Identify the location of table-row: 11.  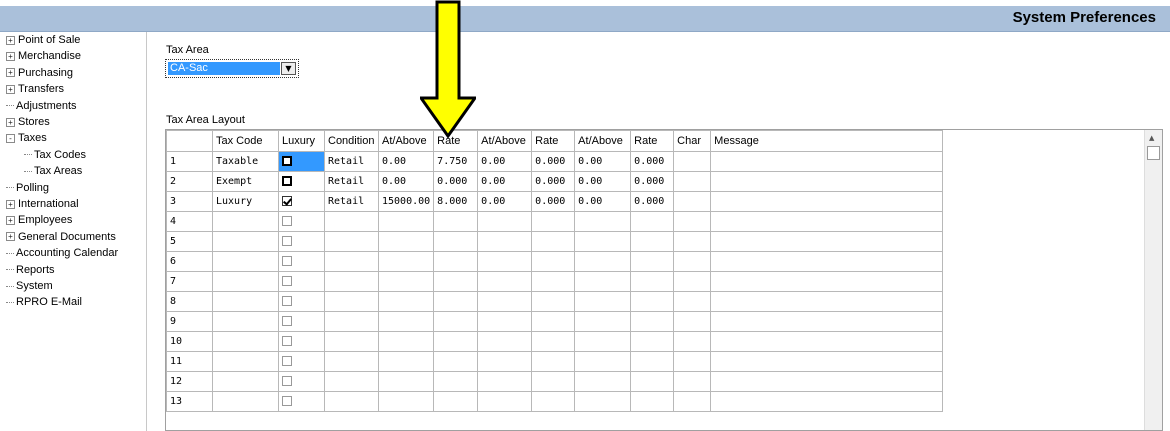
(555, 361).